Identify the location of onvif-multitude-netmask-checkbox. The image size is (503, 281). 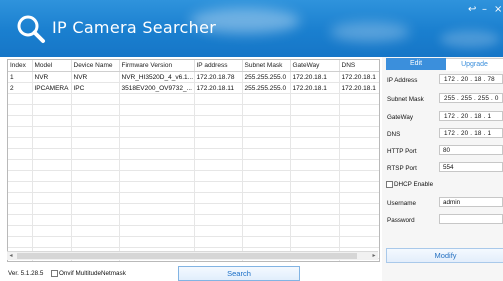
(54, 273).